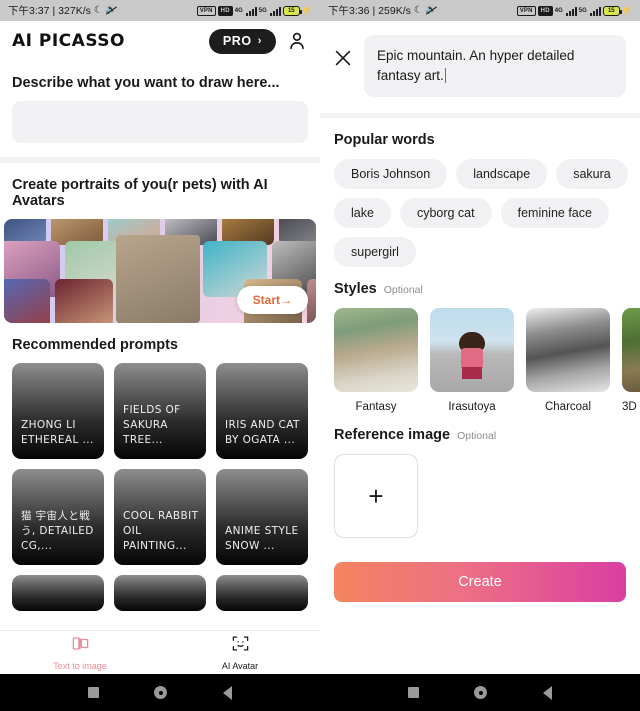 This screenshot has width=640, height=711. I want to click on close-icon, so click(343, 58).